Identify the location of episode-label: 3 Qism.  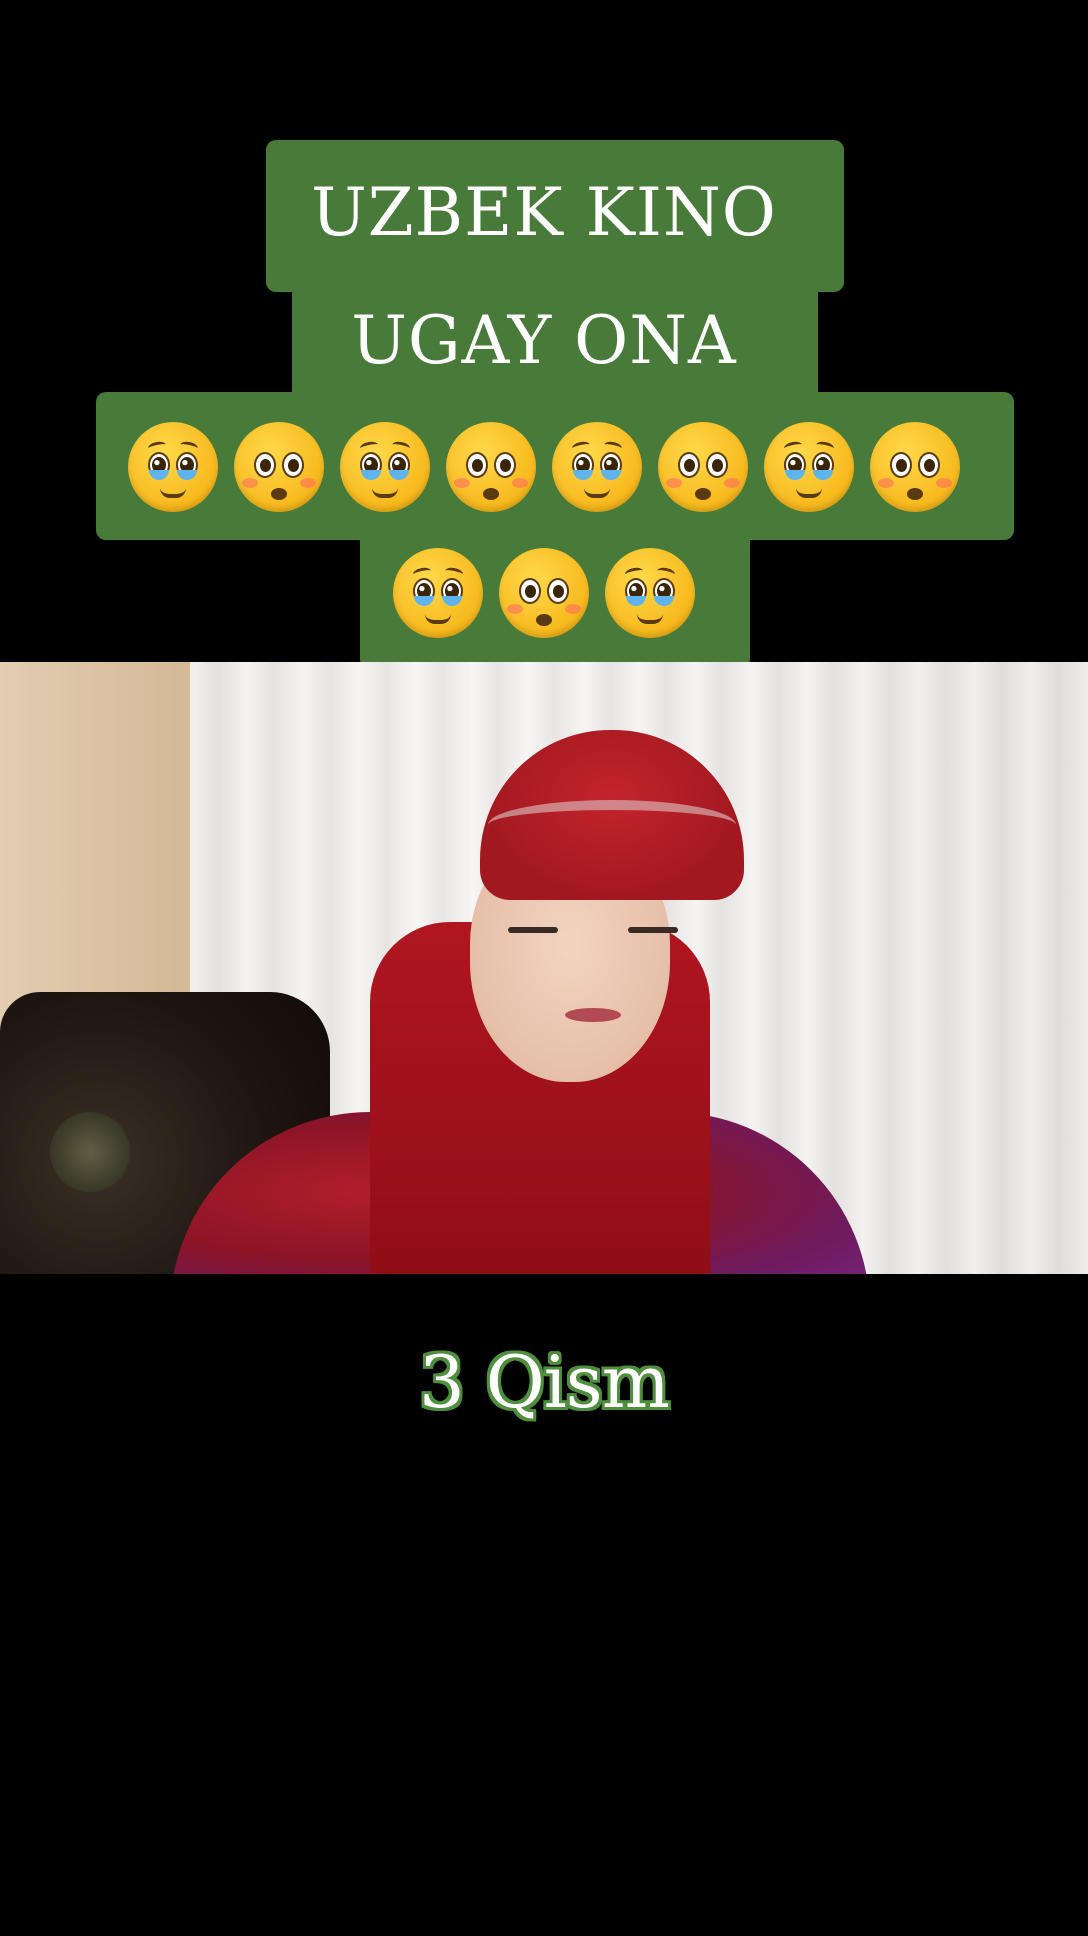
(544, 1382).